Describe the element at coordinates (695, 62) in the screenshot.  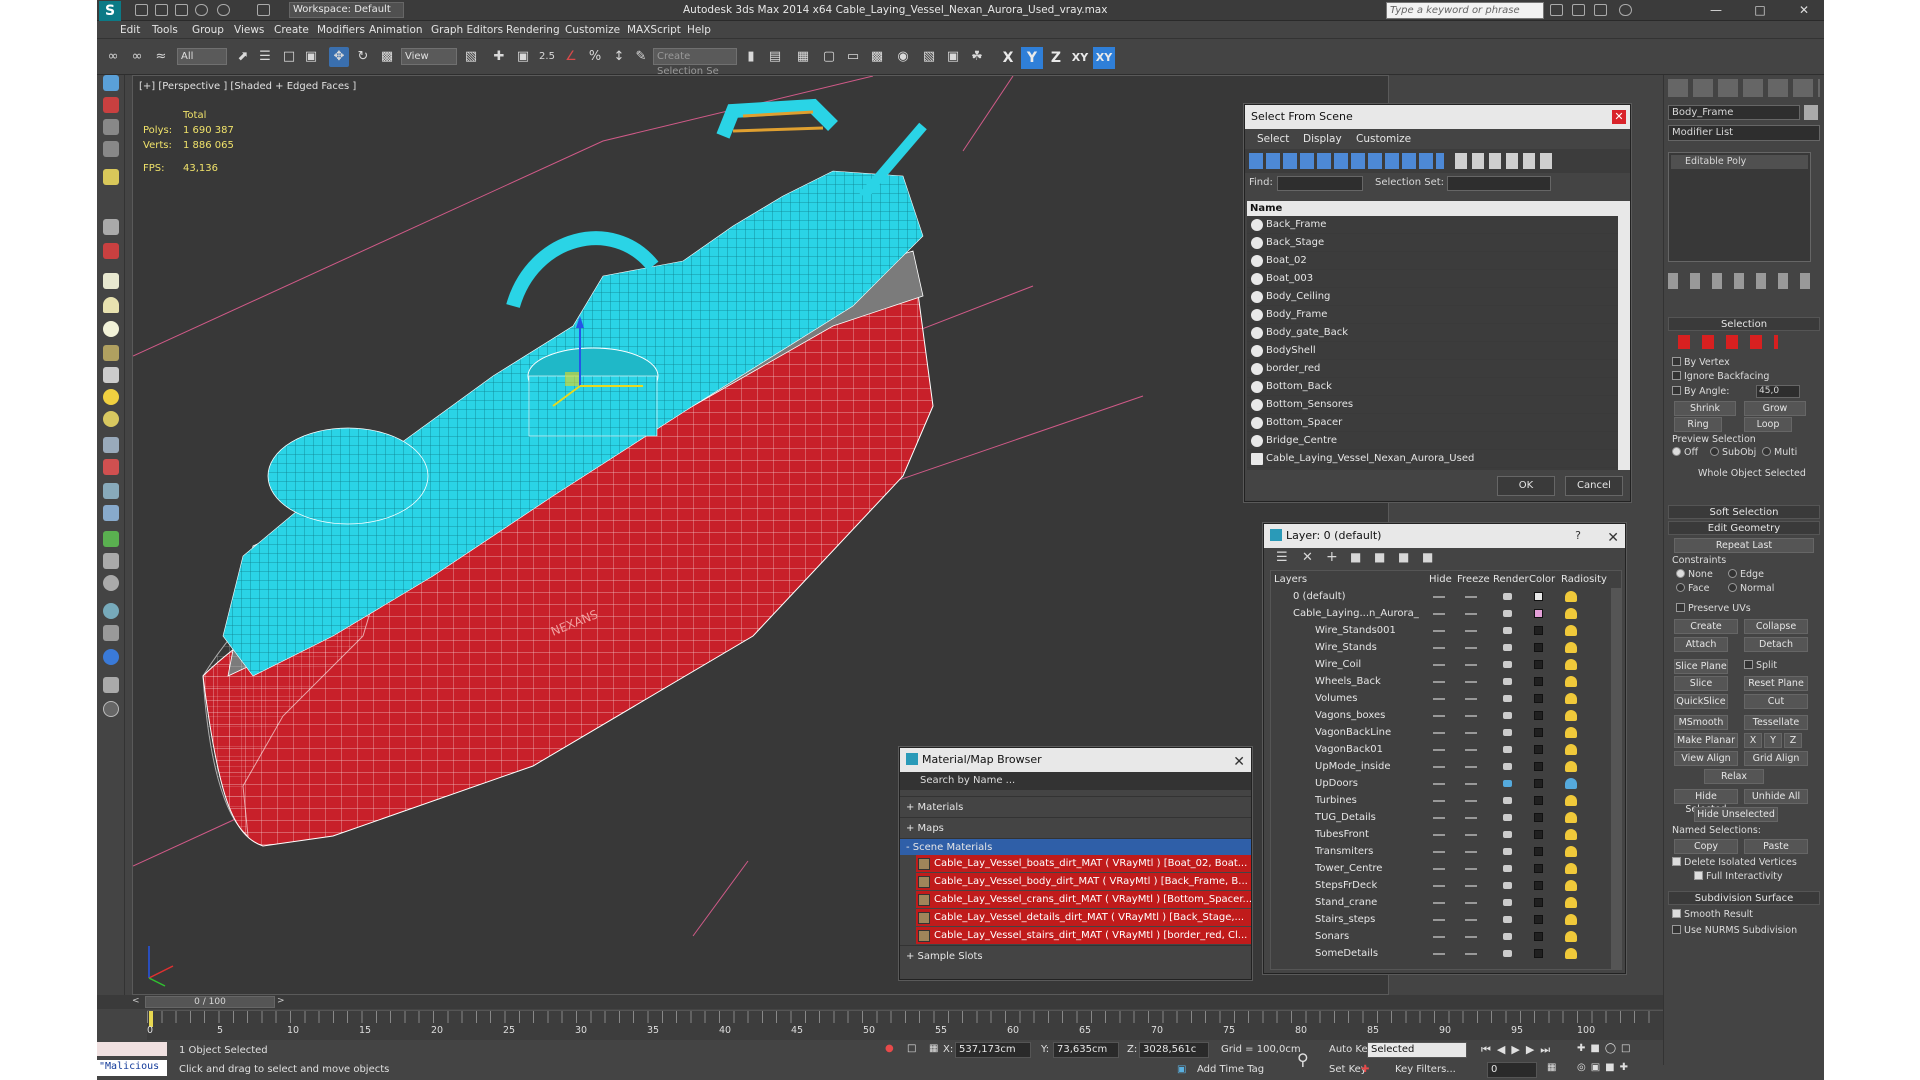
I see `named-selection-set-dropdown: Create Selection Se` at that location.